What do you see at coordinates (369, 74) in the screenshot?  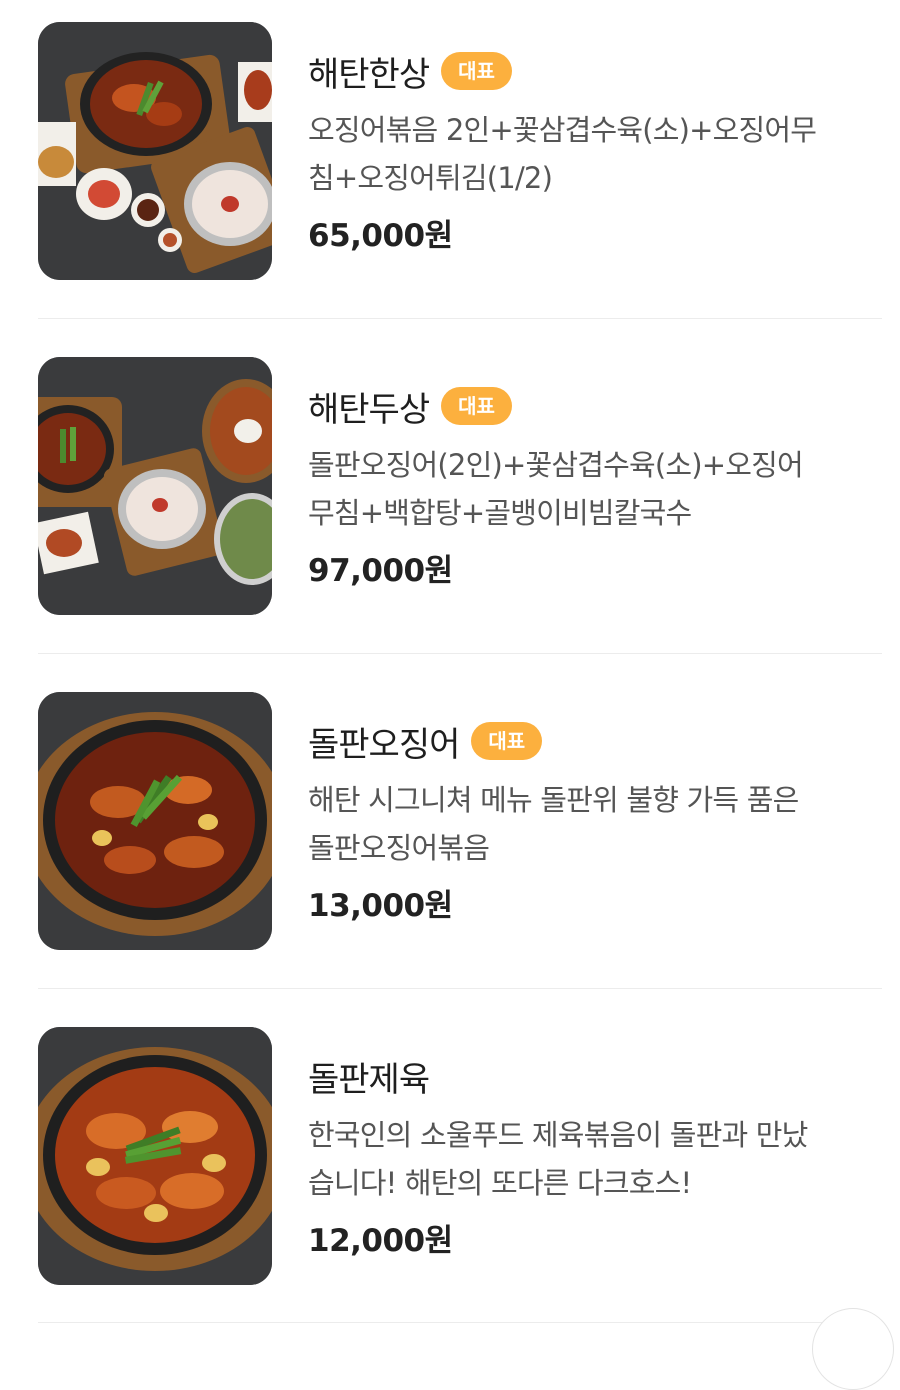 I see `menu-item-name: 해탄한상` at bounding box center [369, 74].